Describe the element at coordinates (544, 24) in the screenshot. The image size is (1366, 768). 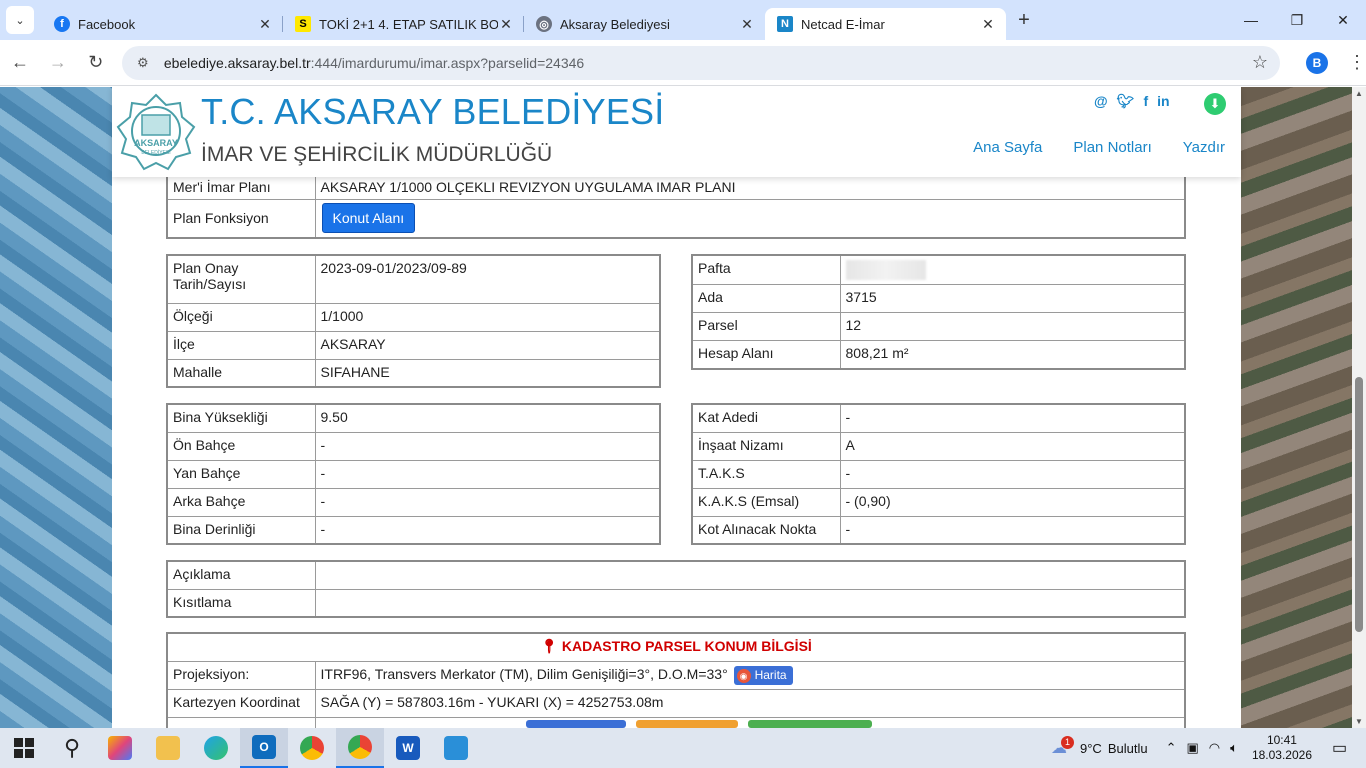
I see `globe-icon: ◎` at that location.